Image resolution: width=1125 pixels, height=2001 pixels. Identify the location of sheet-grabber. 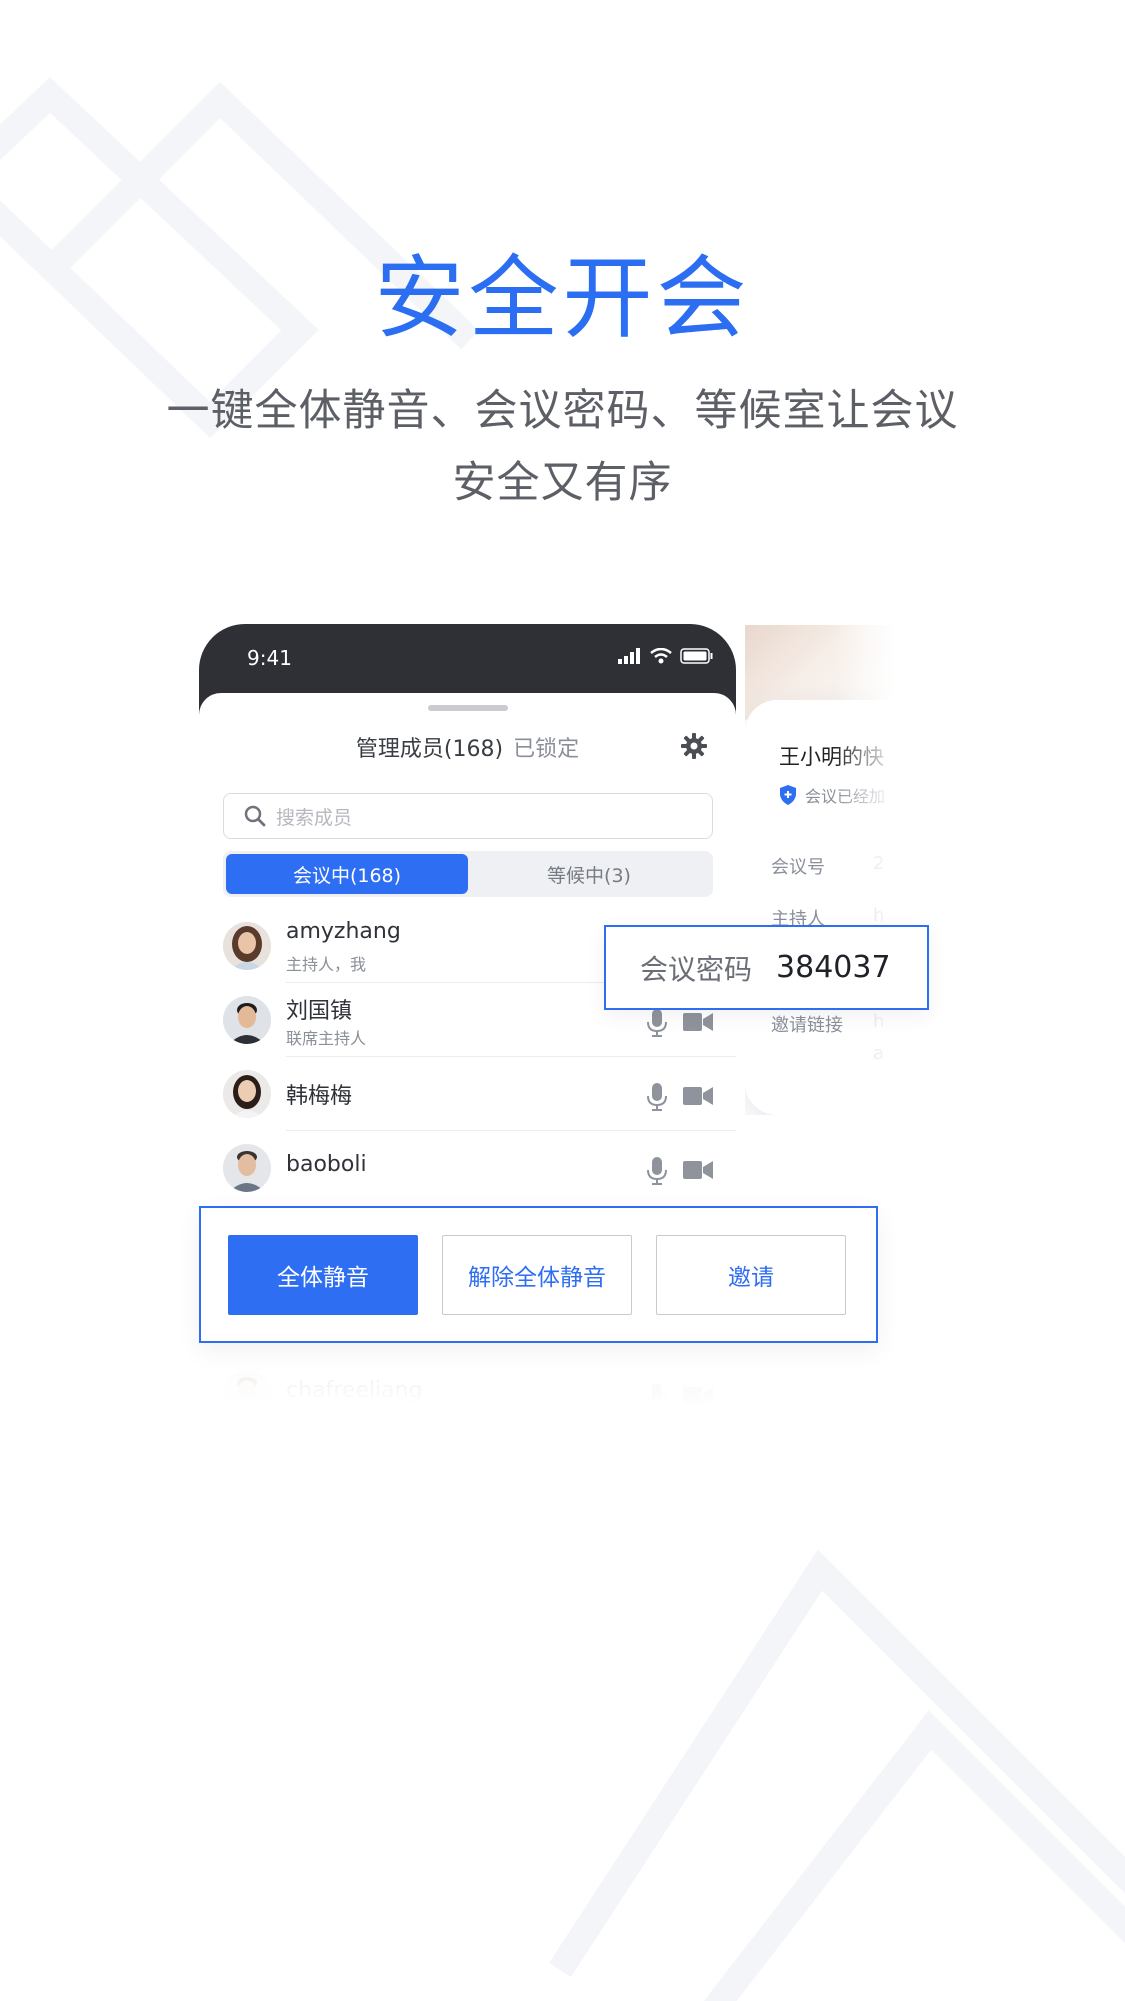
(468, 708).